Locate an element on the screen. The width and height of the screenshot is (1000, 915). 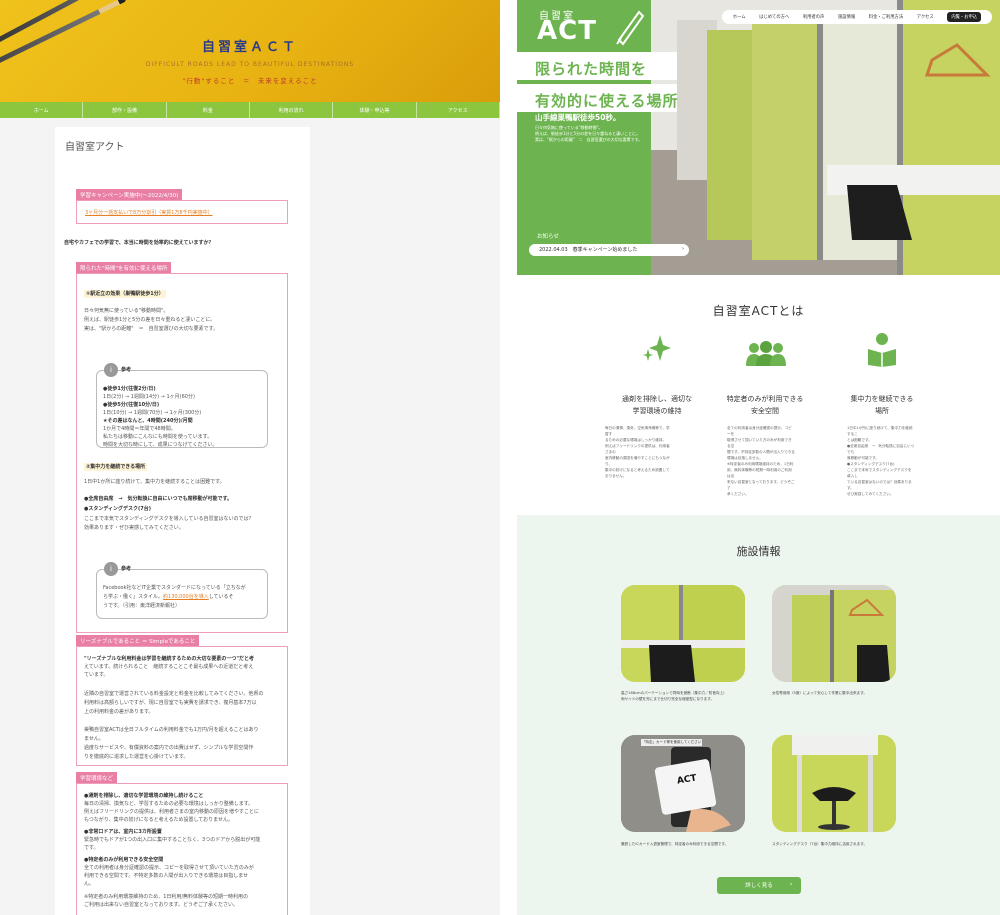
pen-logo-icon is located at coordinates (630, 28).